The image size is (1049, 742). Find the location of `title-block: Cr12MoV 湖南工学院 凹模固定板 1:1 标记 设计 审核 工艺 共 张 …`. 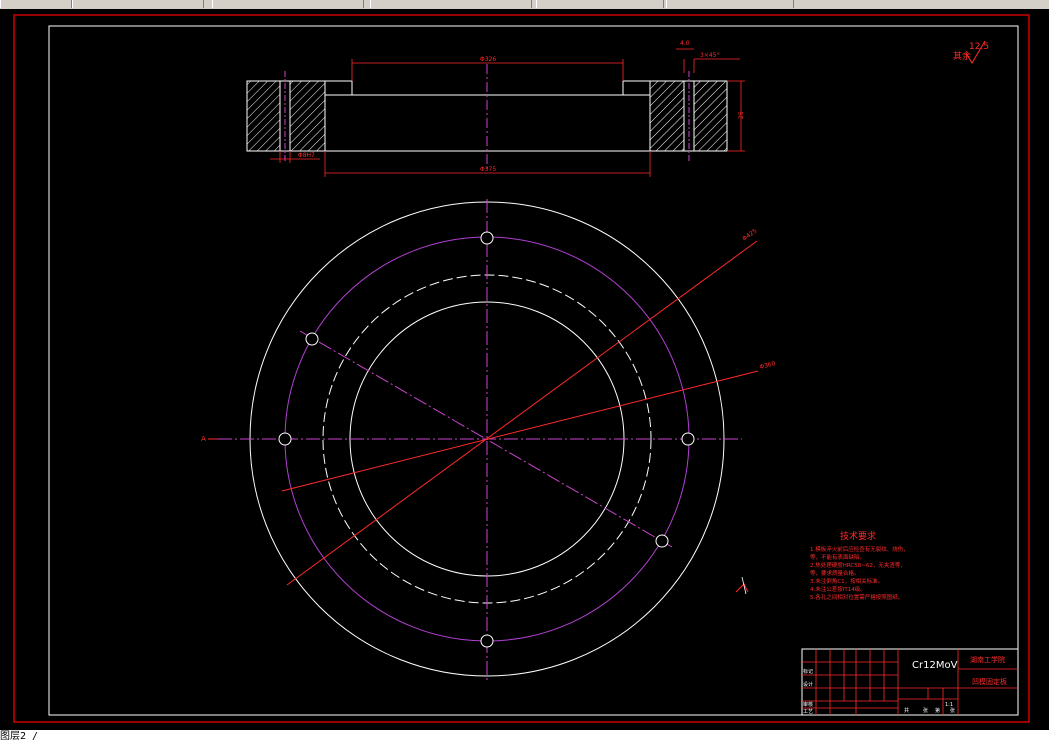

title-block: Cr12MoV 湖南工学院 凹模固定板 1:1 标记 设计 审核 工艺 共 张 … is located at coordinates (910, 682).